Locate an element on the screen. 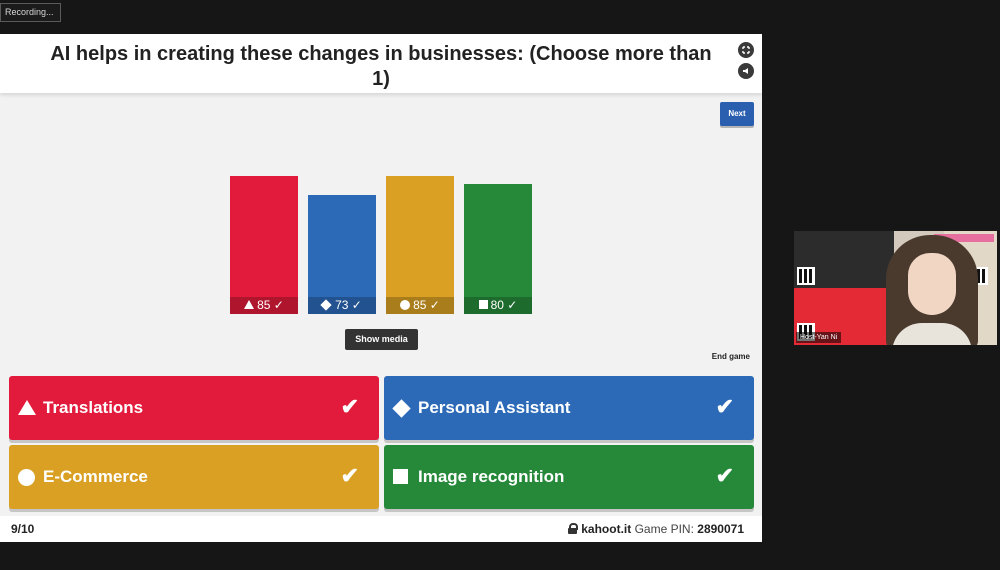 The height and width of the screenshot is (570, 1000). results-bar-chart: 85 ✓ 73 ✓ 85 ✓ 80 ✓ is located at coordinates (382, 239).